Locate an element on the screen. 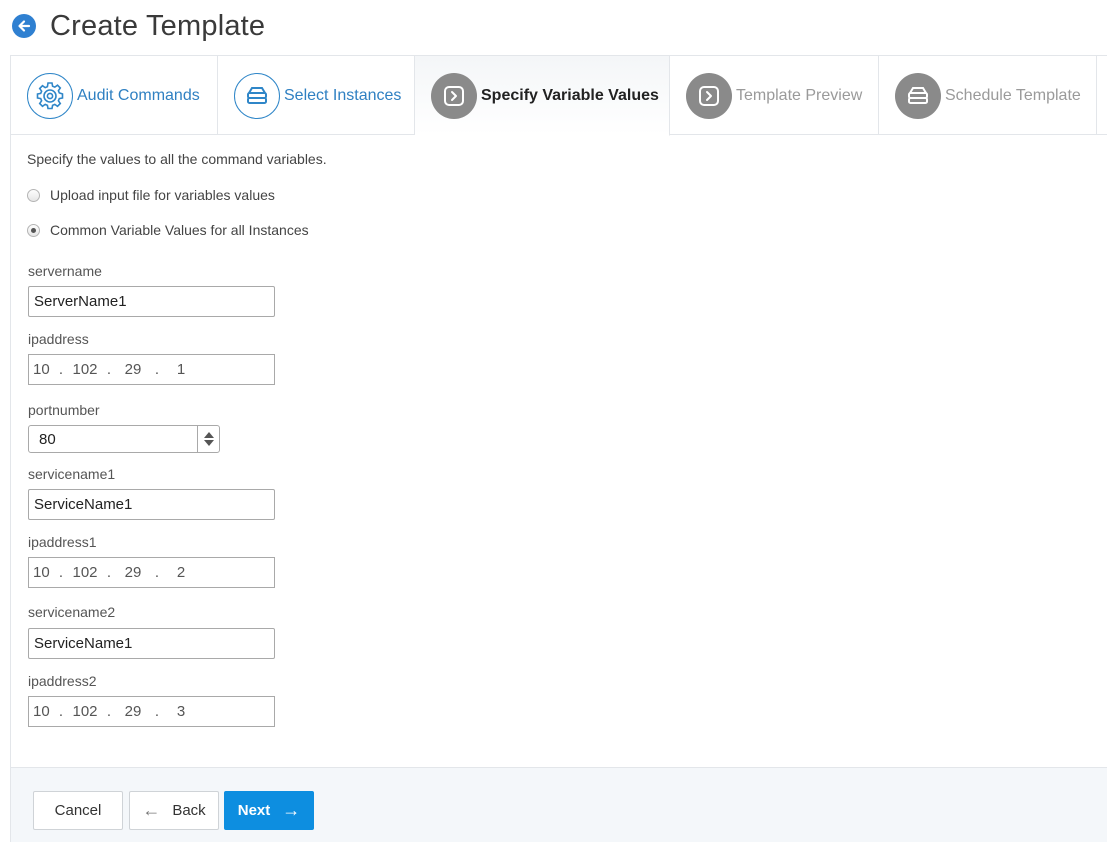 Image resolution: width=1107 pixels, height=842 pixels. ip-octet: 2 is located at coordinates (181, 572).